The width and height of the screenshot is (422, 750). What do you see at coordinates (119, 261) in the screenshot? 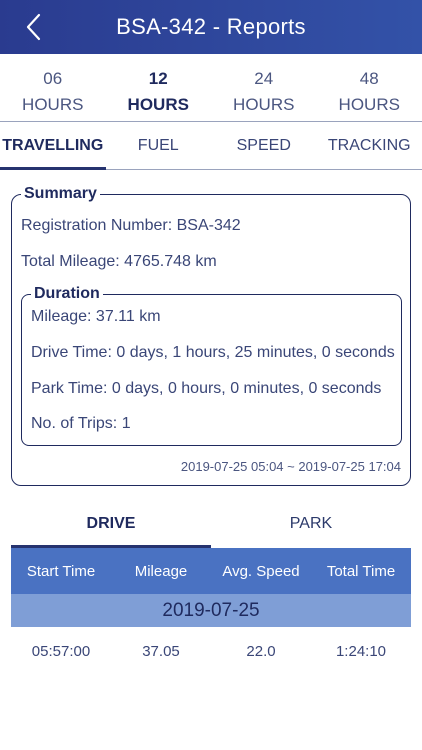
I see `total-mileage: Total Mileage: 4765.748 km` at bounding box center [119, 261].